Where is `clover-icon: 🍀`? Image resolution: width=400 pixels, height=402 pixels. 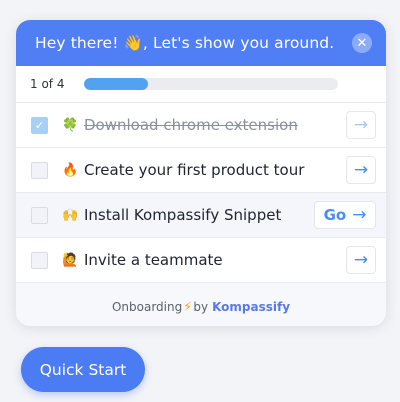
clover-icon: 🍀 is located at coordinates (70, 125).